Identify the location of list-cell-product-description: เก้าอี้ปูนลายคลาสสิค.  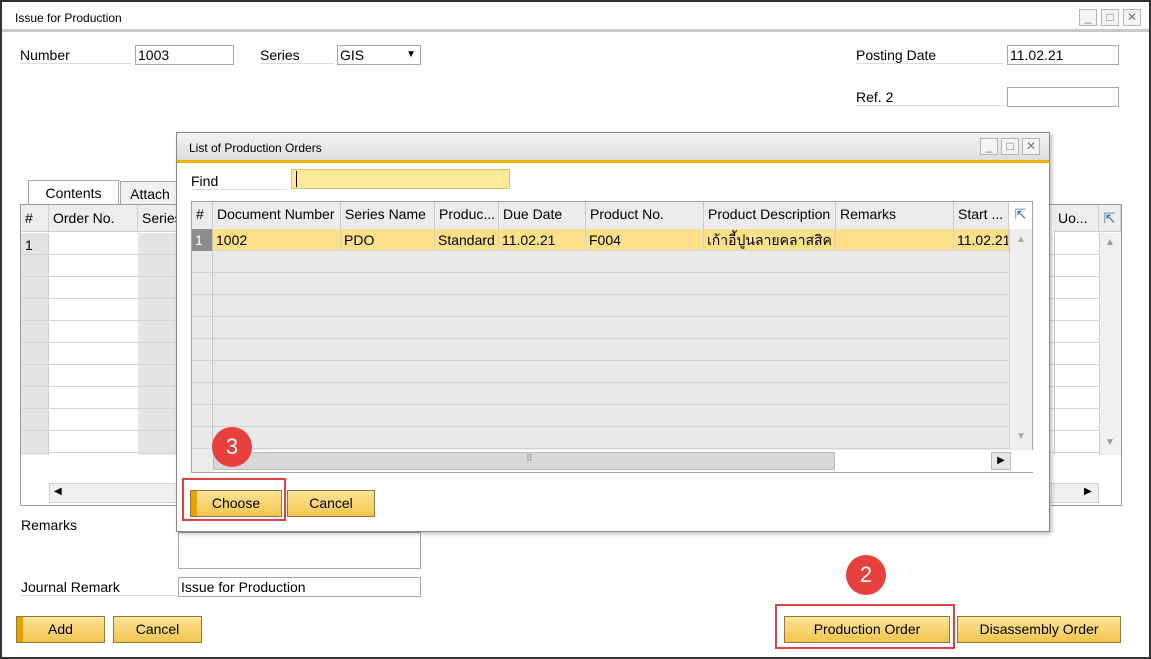
(770, 240).